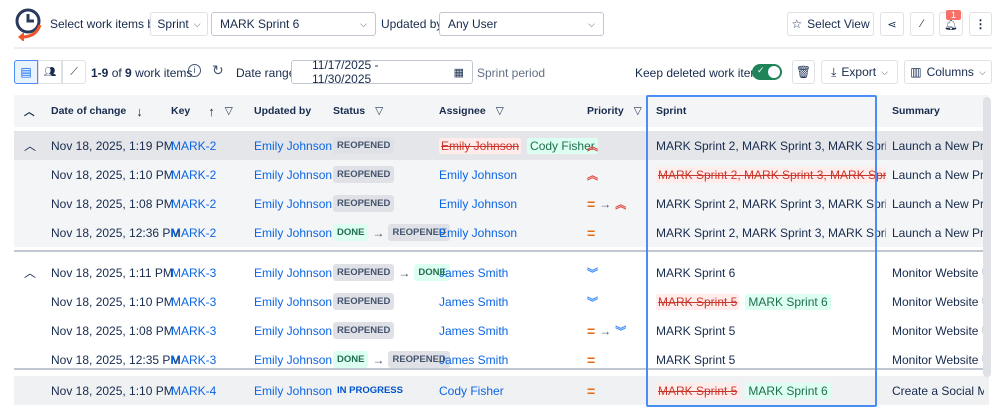 This screenshot has width=998, height=409. What do you see at coordinates (26, 72) in the screenshot?
I see `view-table-button: ▤` at bounding box center [26, 72].